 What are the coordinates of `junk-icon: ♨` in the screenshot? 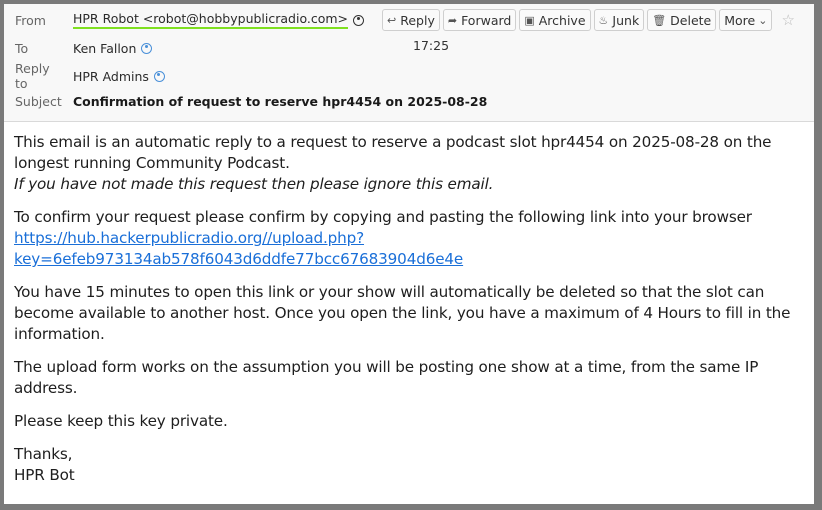 It's located at (603, 20).